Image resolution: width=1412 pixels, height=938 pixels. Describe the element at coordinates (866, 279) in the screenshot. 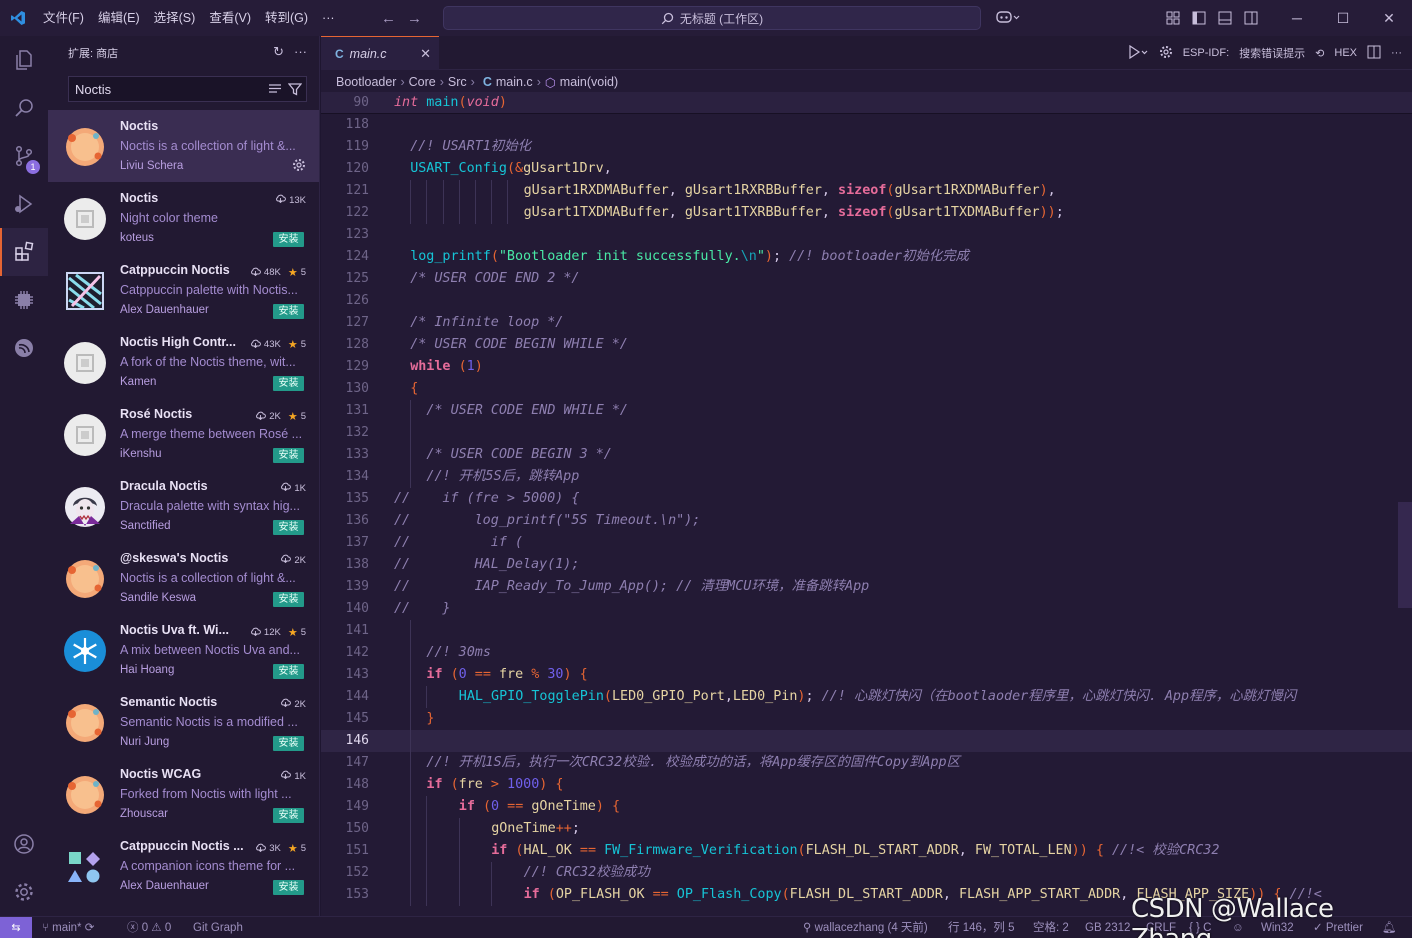

I see `code-line: 125 /* USER CODE END 2 */` at that location.